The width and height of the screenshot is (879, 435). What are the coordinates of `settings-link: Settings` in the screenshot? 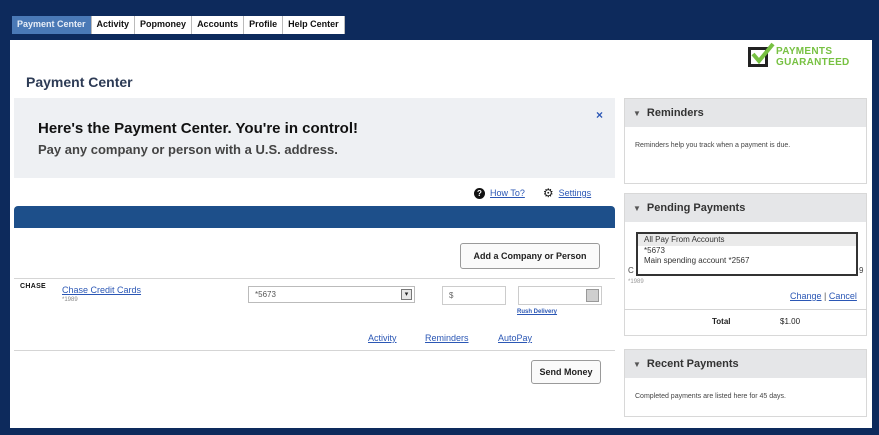 It's located at (575, 193).